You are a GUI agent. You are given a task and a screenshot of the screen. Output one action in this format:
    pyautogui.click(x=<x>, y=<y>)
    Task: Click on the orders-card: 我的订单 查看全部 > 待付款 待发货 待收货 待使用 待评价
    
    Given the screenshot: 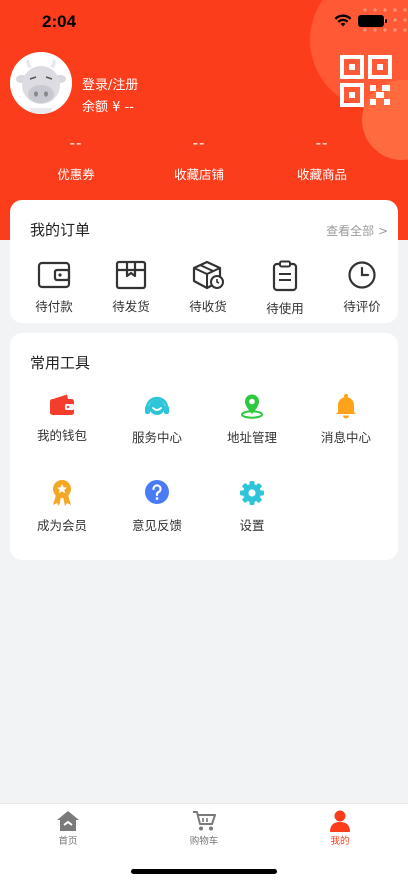 What is the action you would take?
    pyautogui.click(x=204, y=261)
    